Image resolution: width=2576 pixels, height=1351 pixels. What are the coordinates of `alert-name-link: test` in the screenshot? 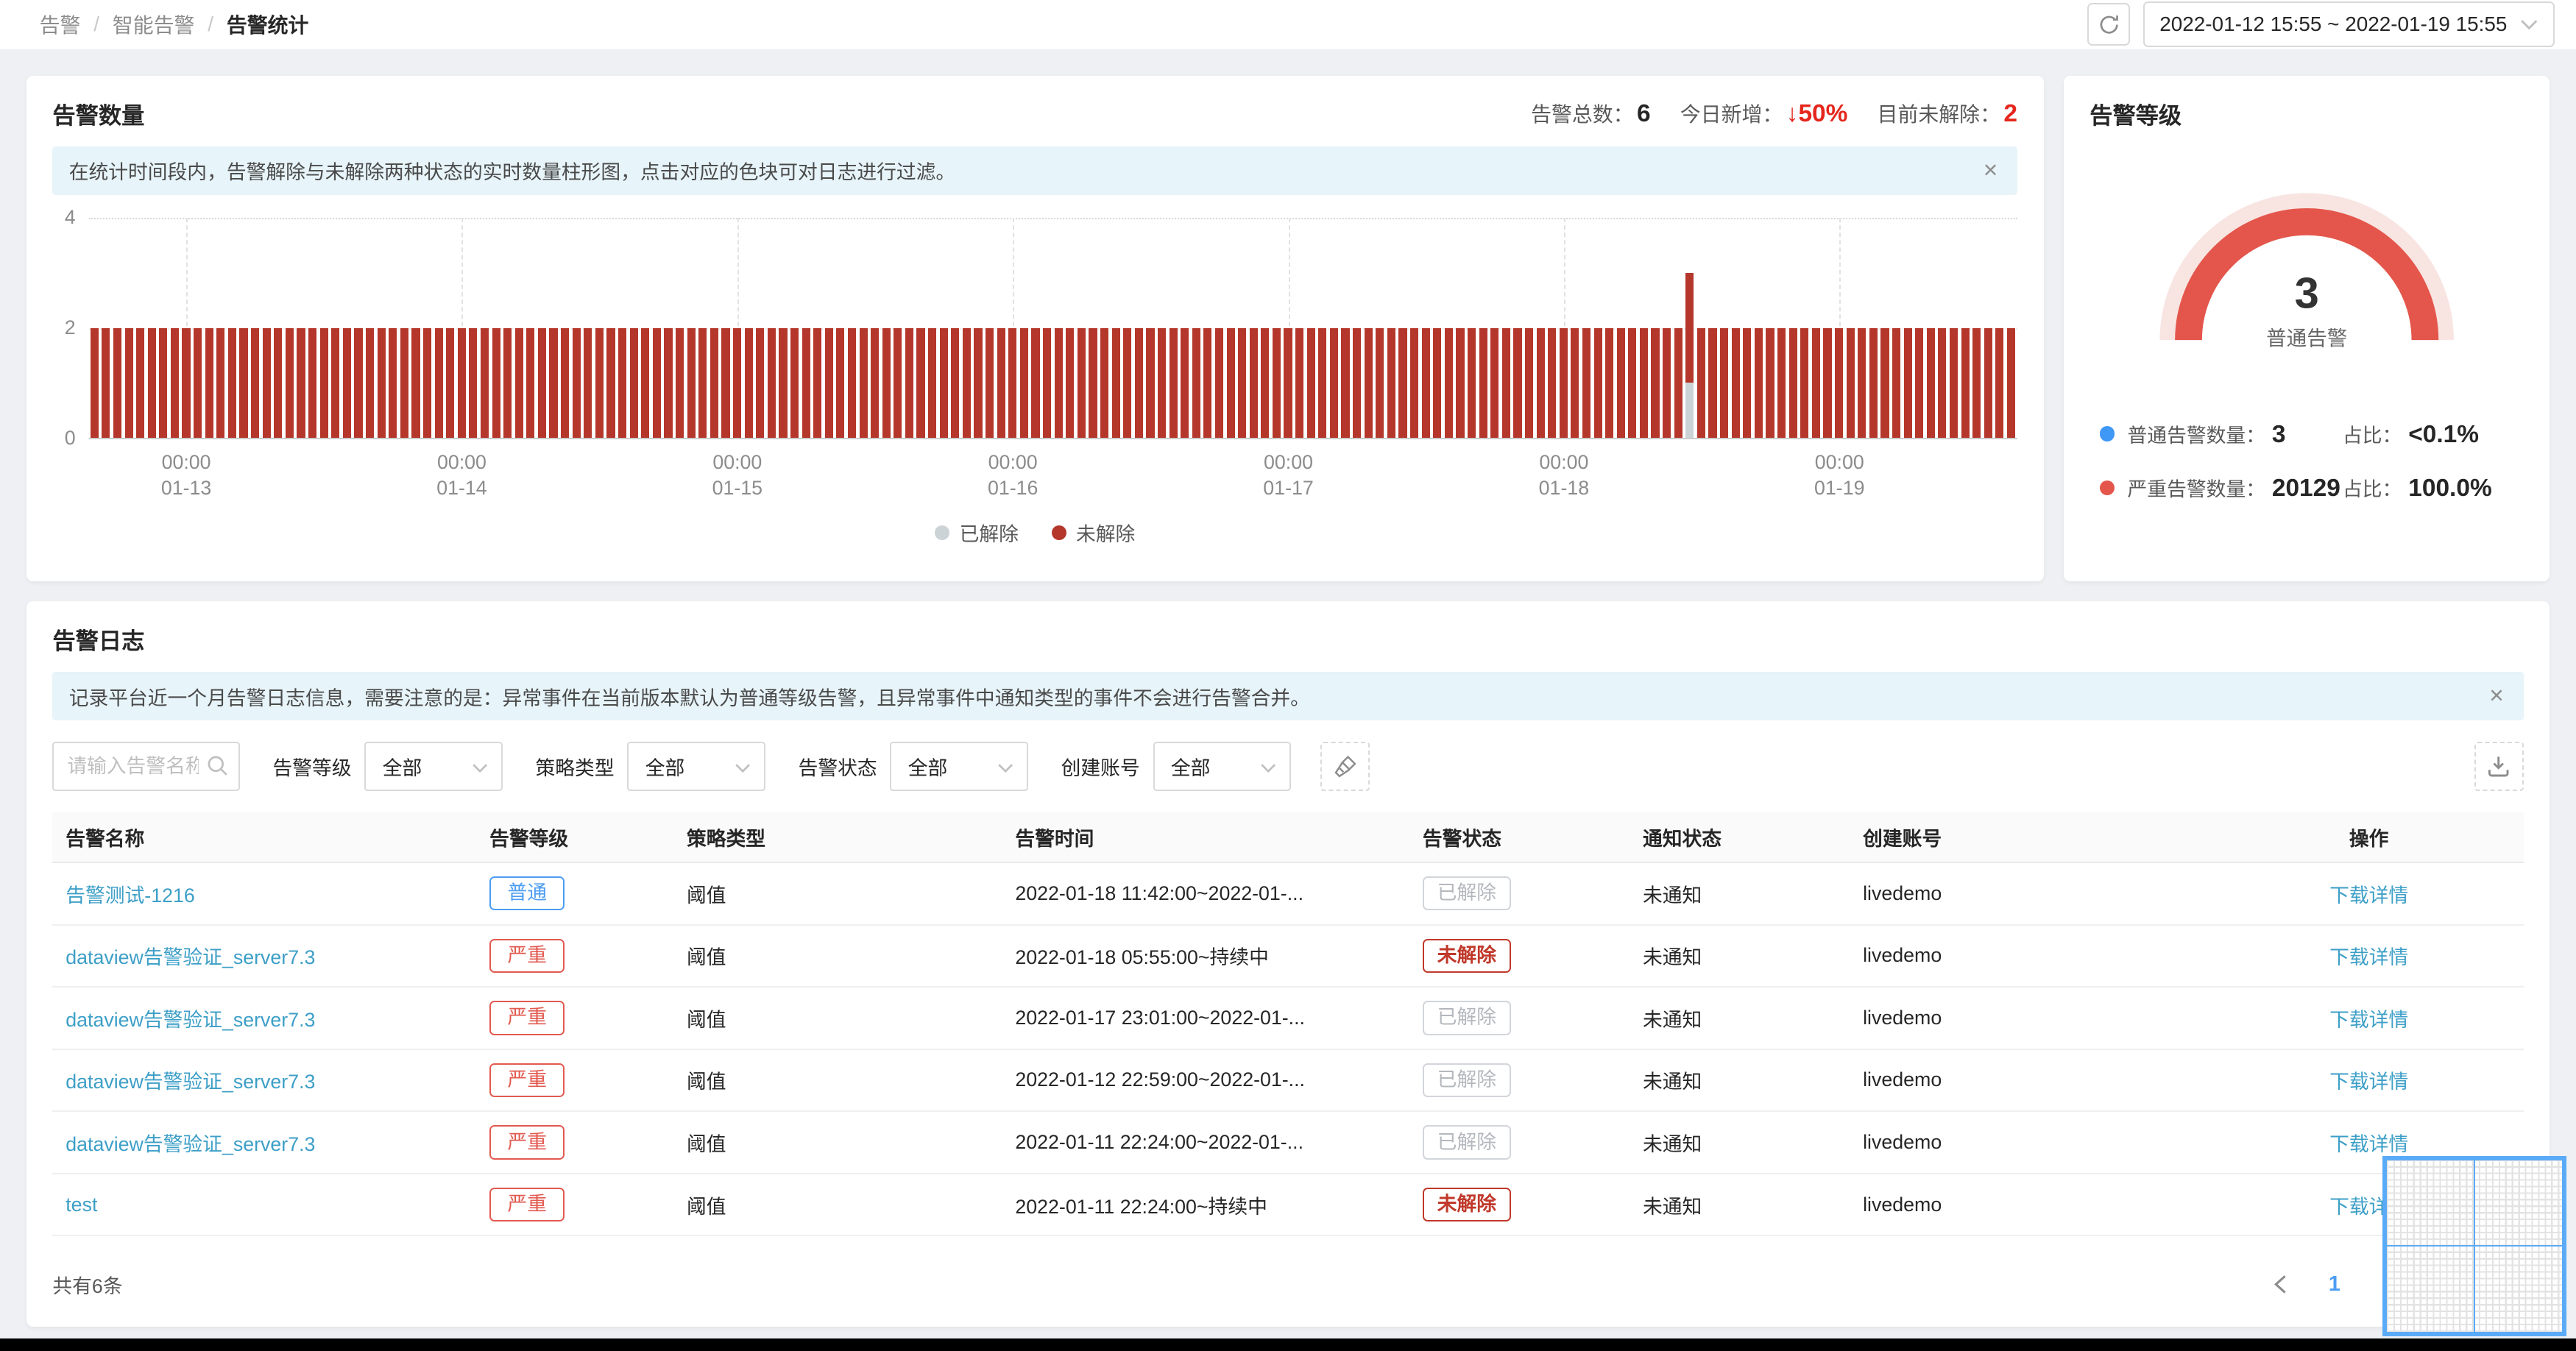 It's located at (81, 1205).